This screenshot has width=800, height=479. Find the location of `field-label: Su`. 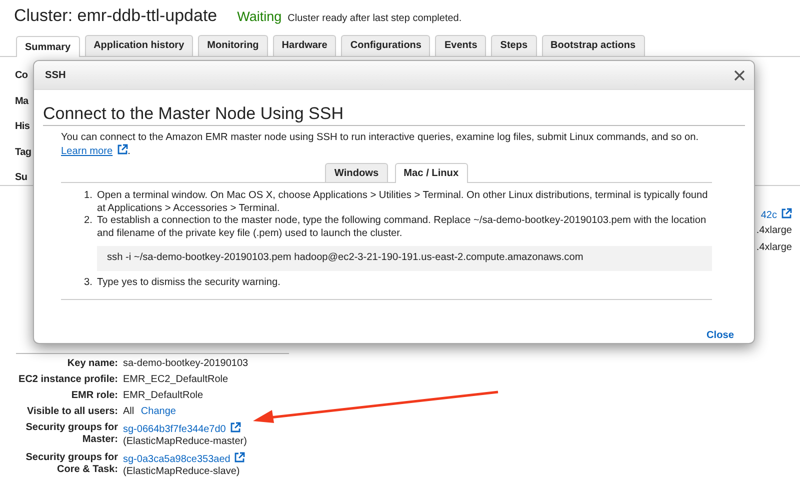

field-label: Su is located at coordinates (21, 178).